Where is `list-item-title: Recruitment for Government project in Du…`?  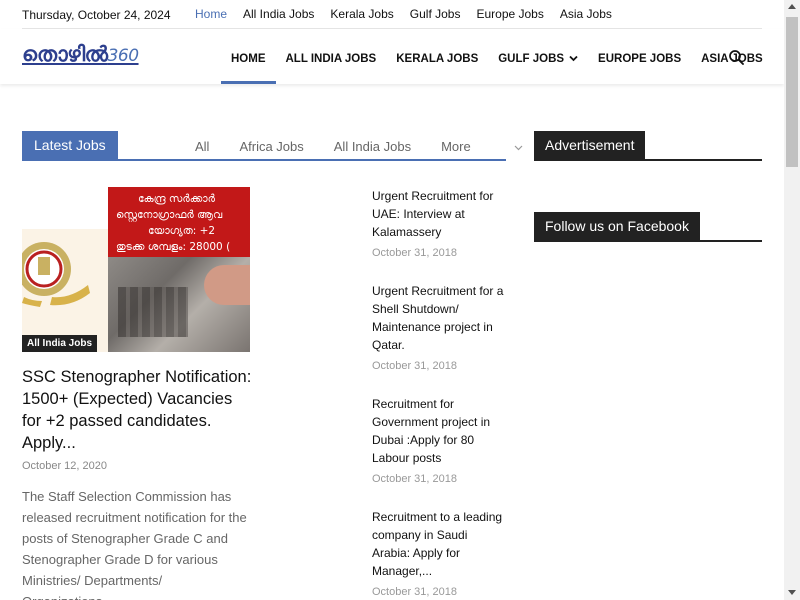
list-item-title: Recruitment for Government project in Du… is located at coordinates (440, 431).